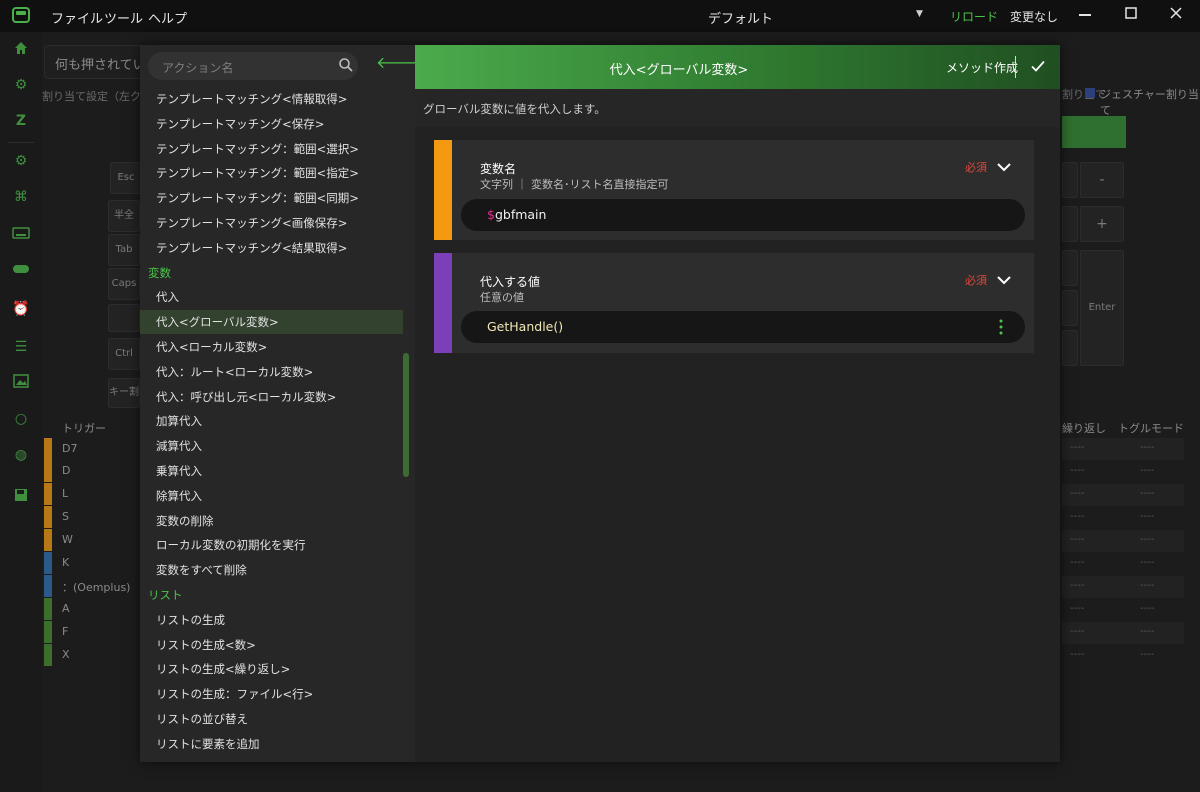 The width and height of the screenshot is (1200, 792). I want to click on image-icon, so click(21, 383).